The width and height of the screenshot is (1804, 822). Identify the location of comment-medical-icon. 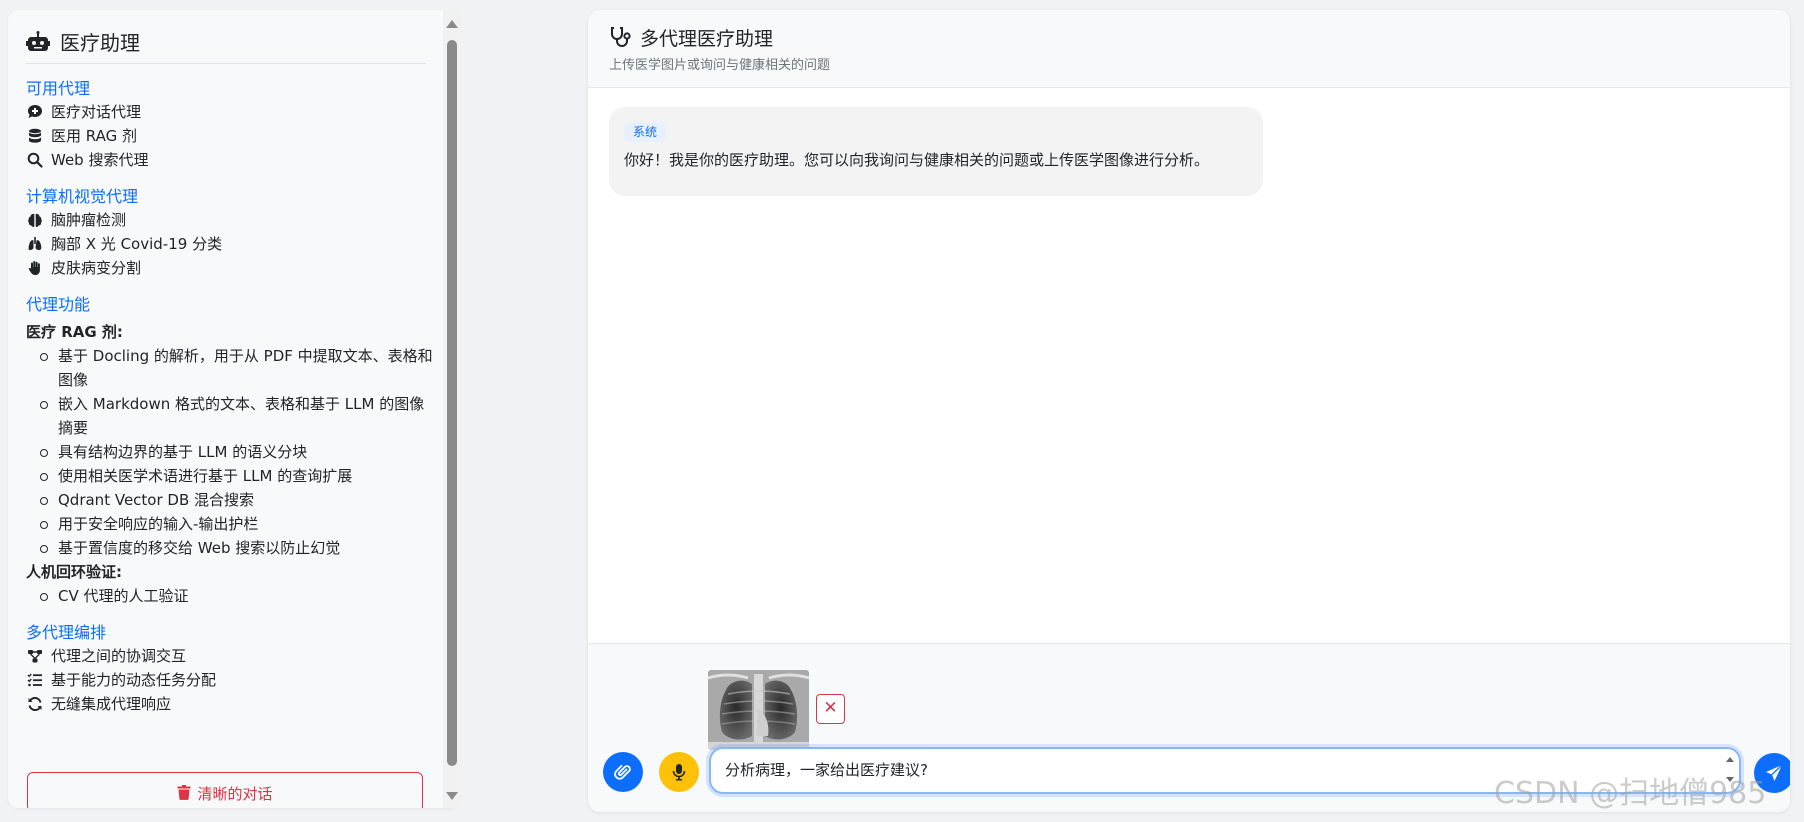
(35, 111).